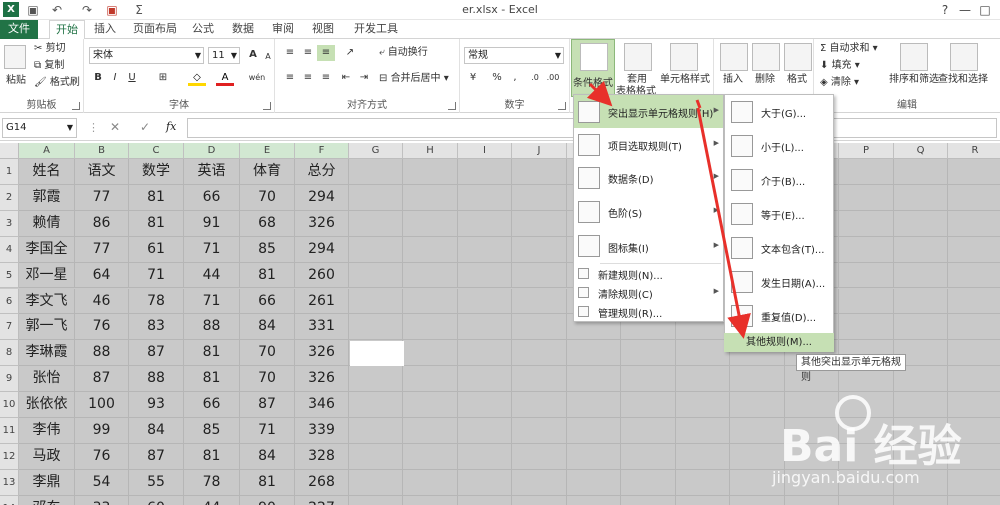  Describe the element at coordinates (156, 151) in the screenshot. I see `column-header-c: C` at that location.